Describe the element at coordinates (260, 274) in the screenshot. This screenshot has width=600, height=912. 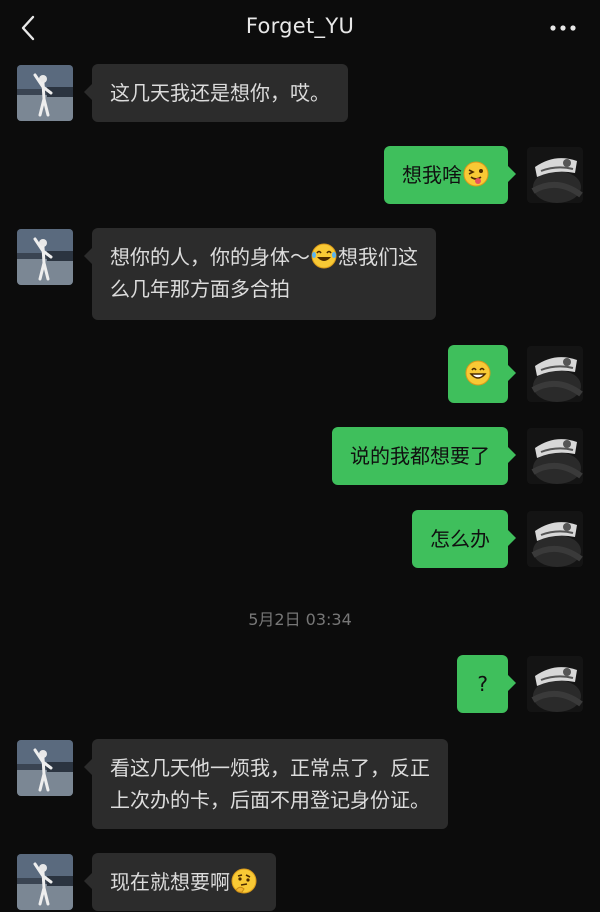
I see `message-bubble-incoming: 想你的人，你的身体～ 想我们这 么几年那方面多合拍` at that location.